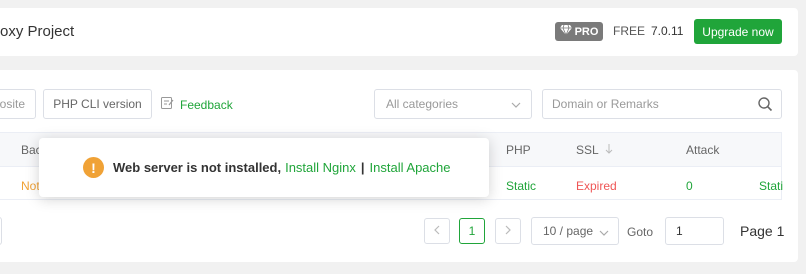 The width and height of the screenshot is (806, 274). What do you see at coordinates (689, 186) in the screenshot?
I see `attack-count-cell: 0` at bounding box center [689, 186].